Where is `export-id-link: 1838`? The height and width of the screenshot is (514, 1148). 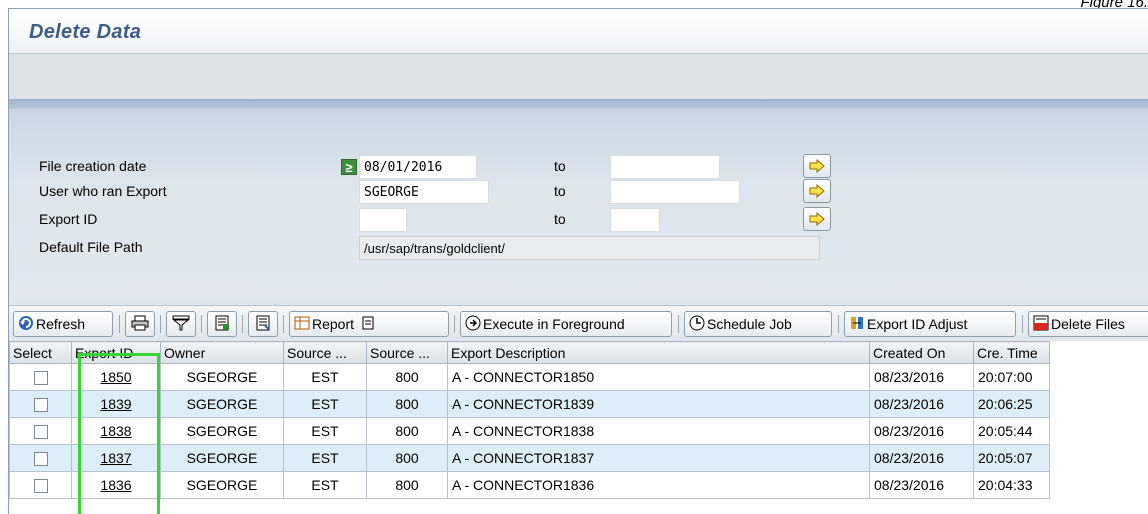
export-id-link: 1838 is located at coordinates (115, 431).